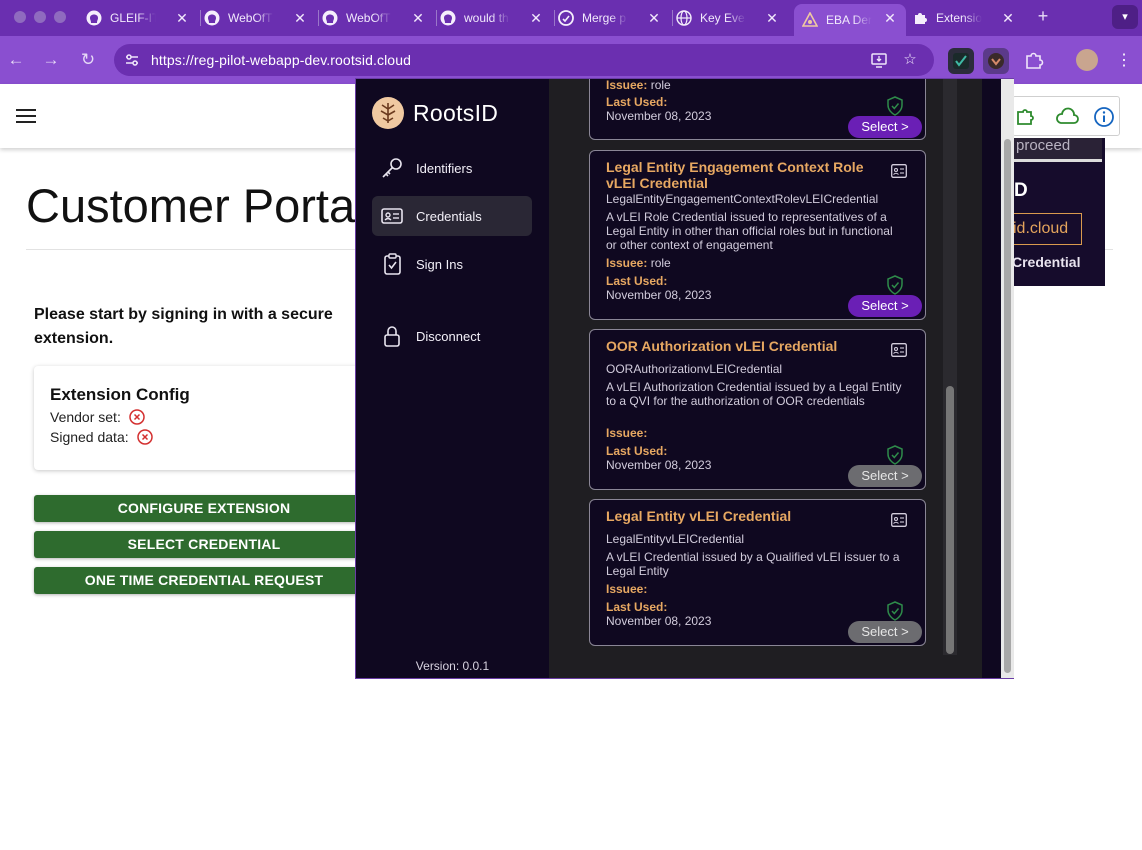  I want to click on nav-label: Disconnect, so click(448, 336).